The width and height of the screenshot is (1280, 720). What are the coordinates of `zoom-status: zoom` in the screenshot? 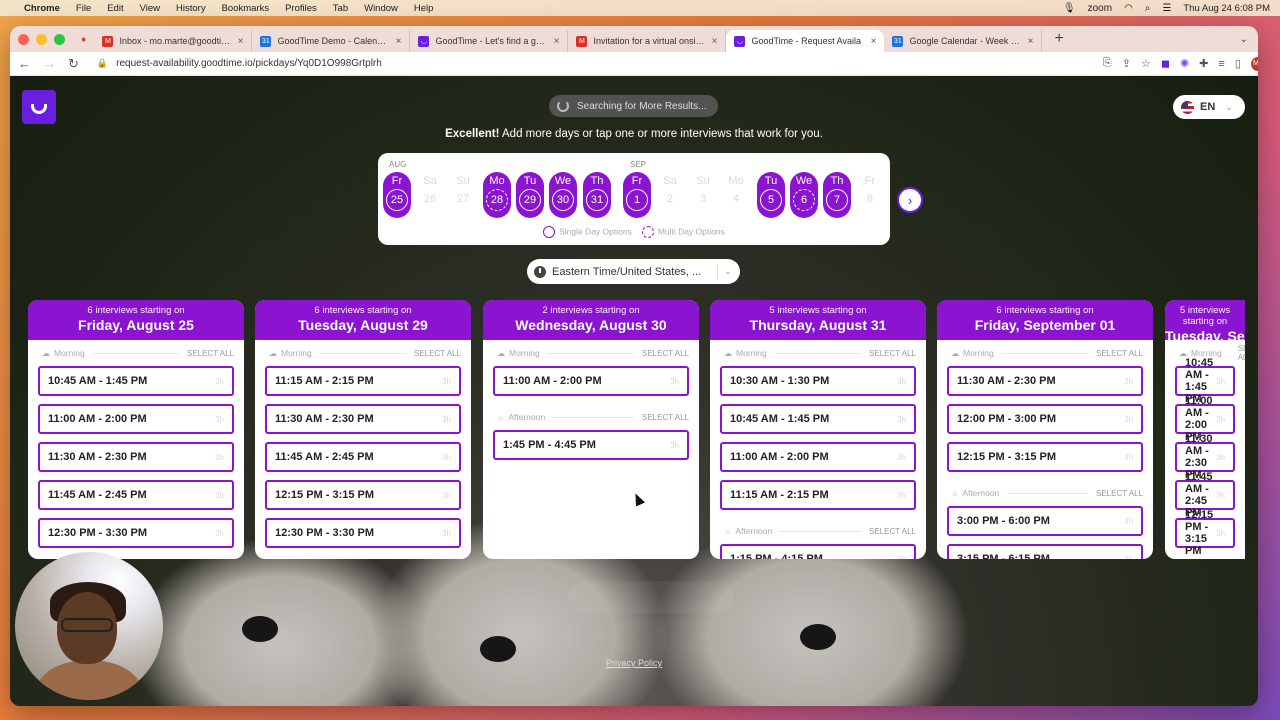 It's located at (1100, 8).